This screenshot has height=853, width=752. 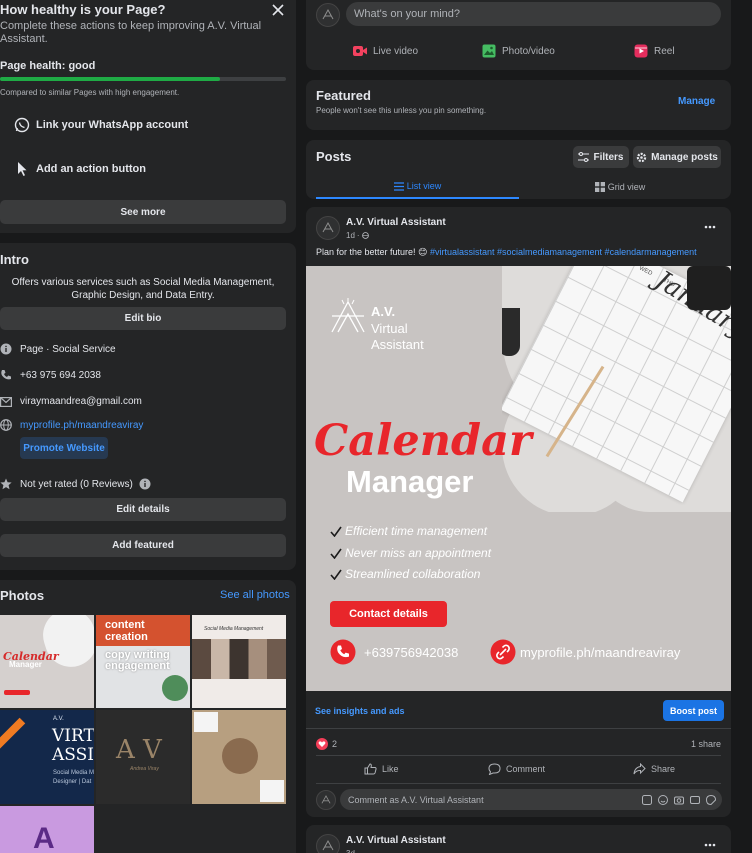 What do you see at coordinates (143, 318) in the screenshot?
I see `edit-bio-button: Edit bio` at bounding box center [143, 318].